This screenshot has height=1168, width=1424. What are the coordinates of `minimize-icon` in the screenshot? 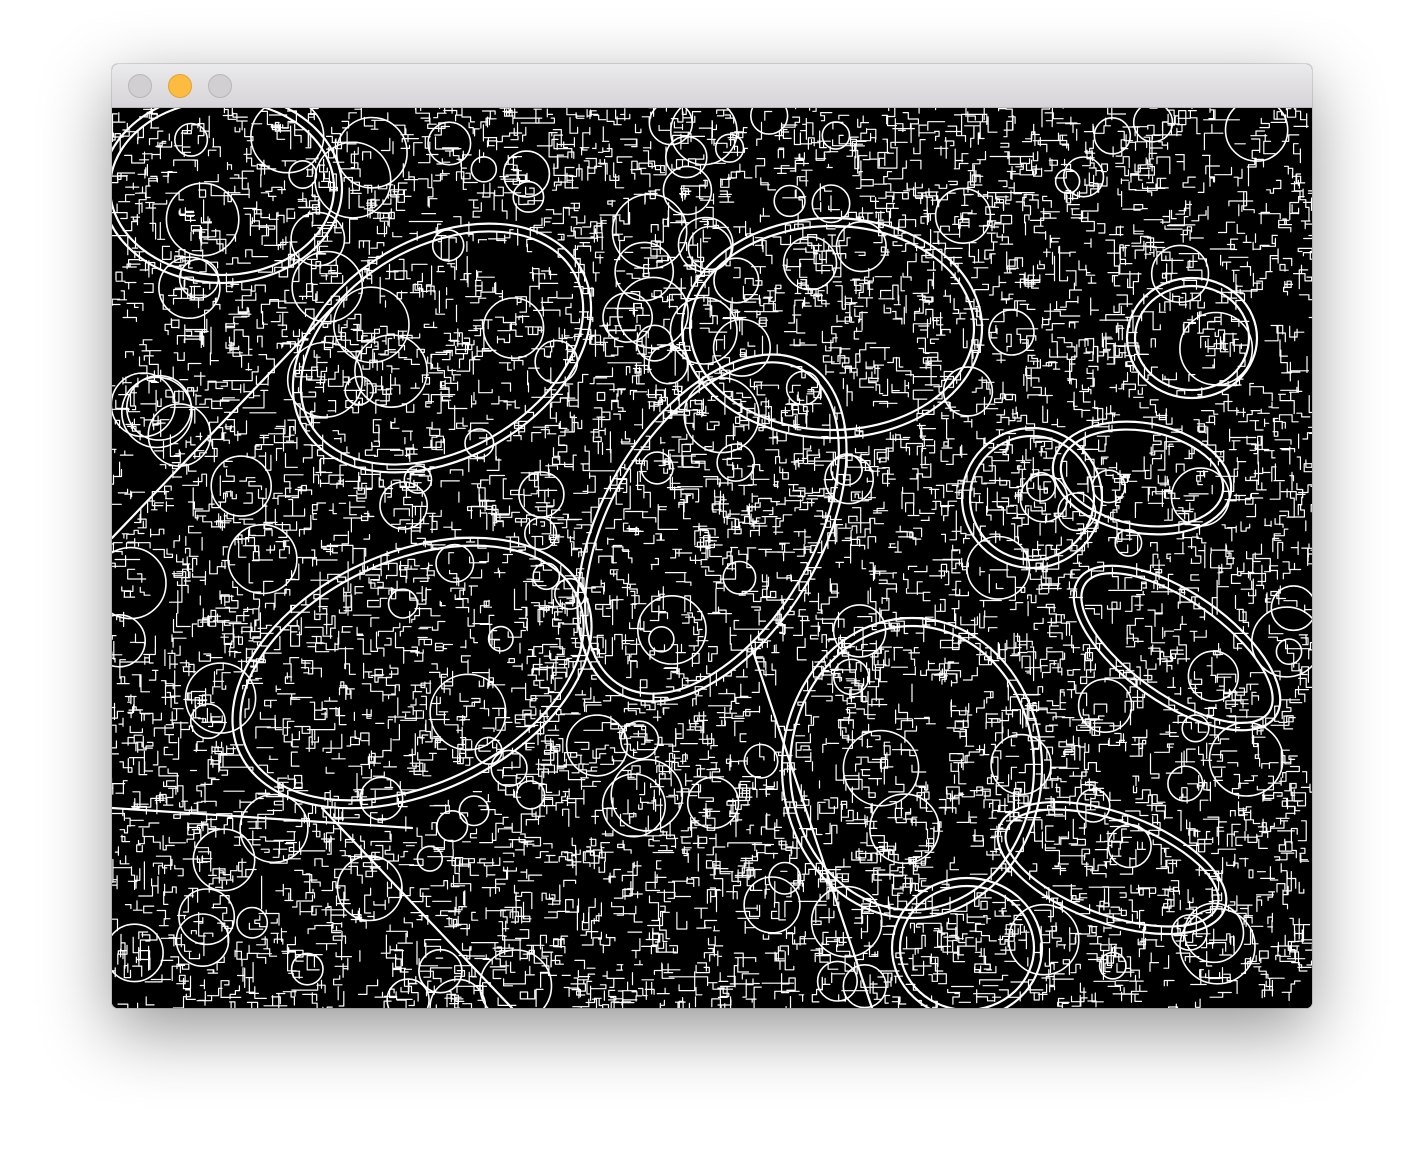 It's located at (180, 86).